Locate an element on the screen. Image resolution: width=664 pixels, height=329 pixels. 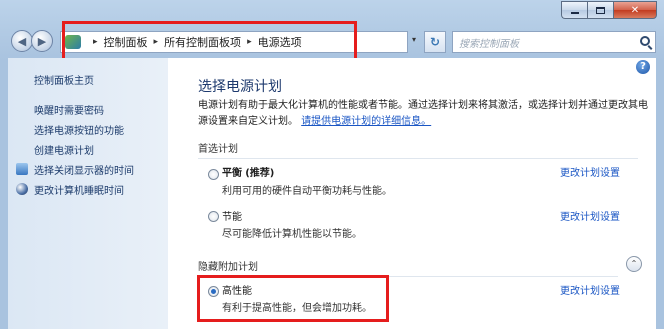
change-plan-settings-balanced: 更改计划设置 is located at coordinates (590, 171).